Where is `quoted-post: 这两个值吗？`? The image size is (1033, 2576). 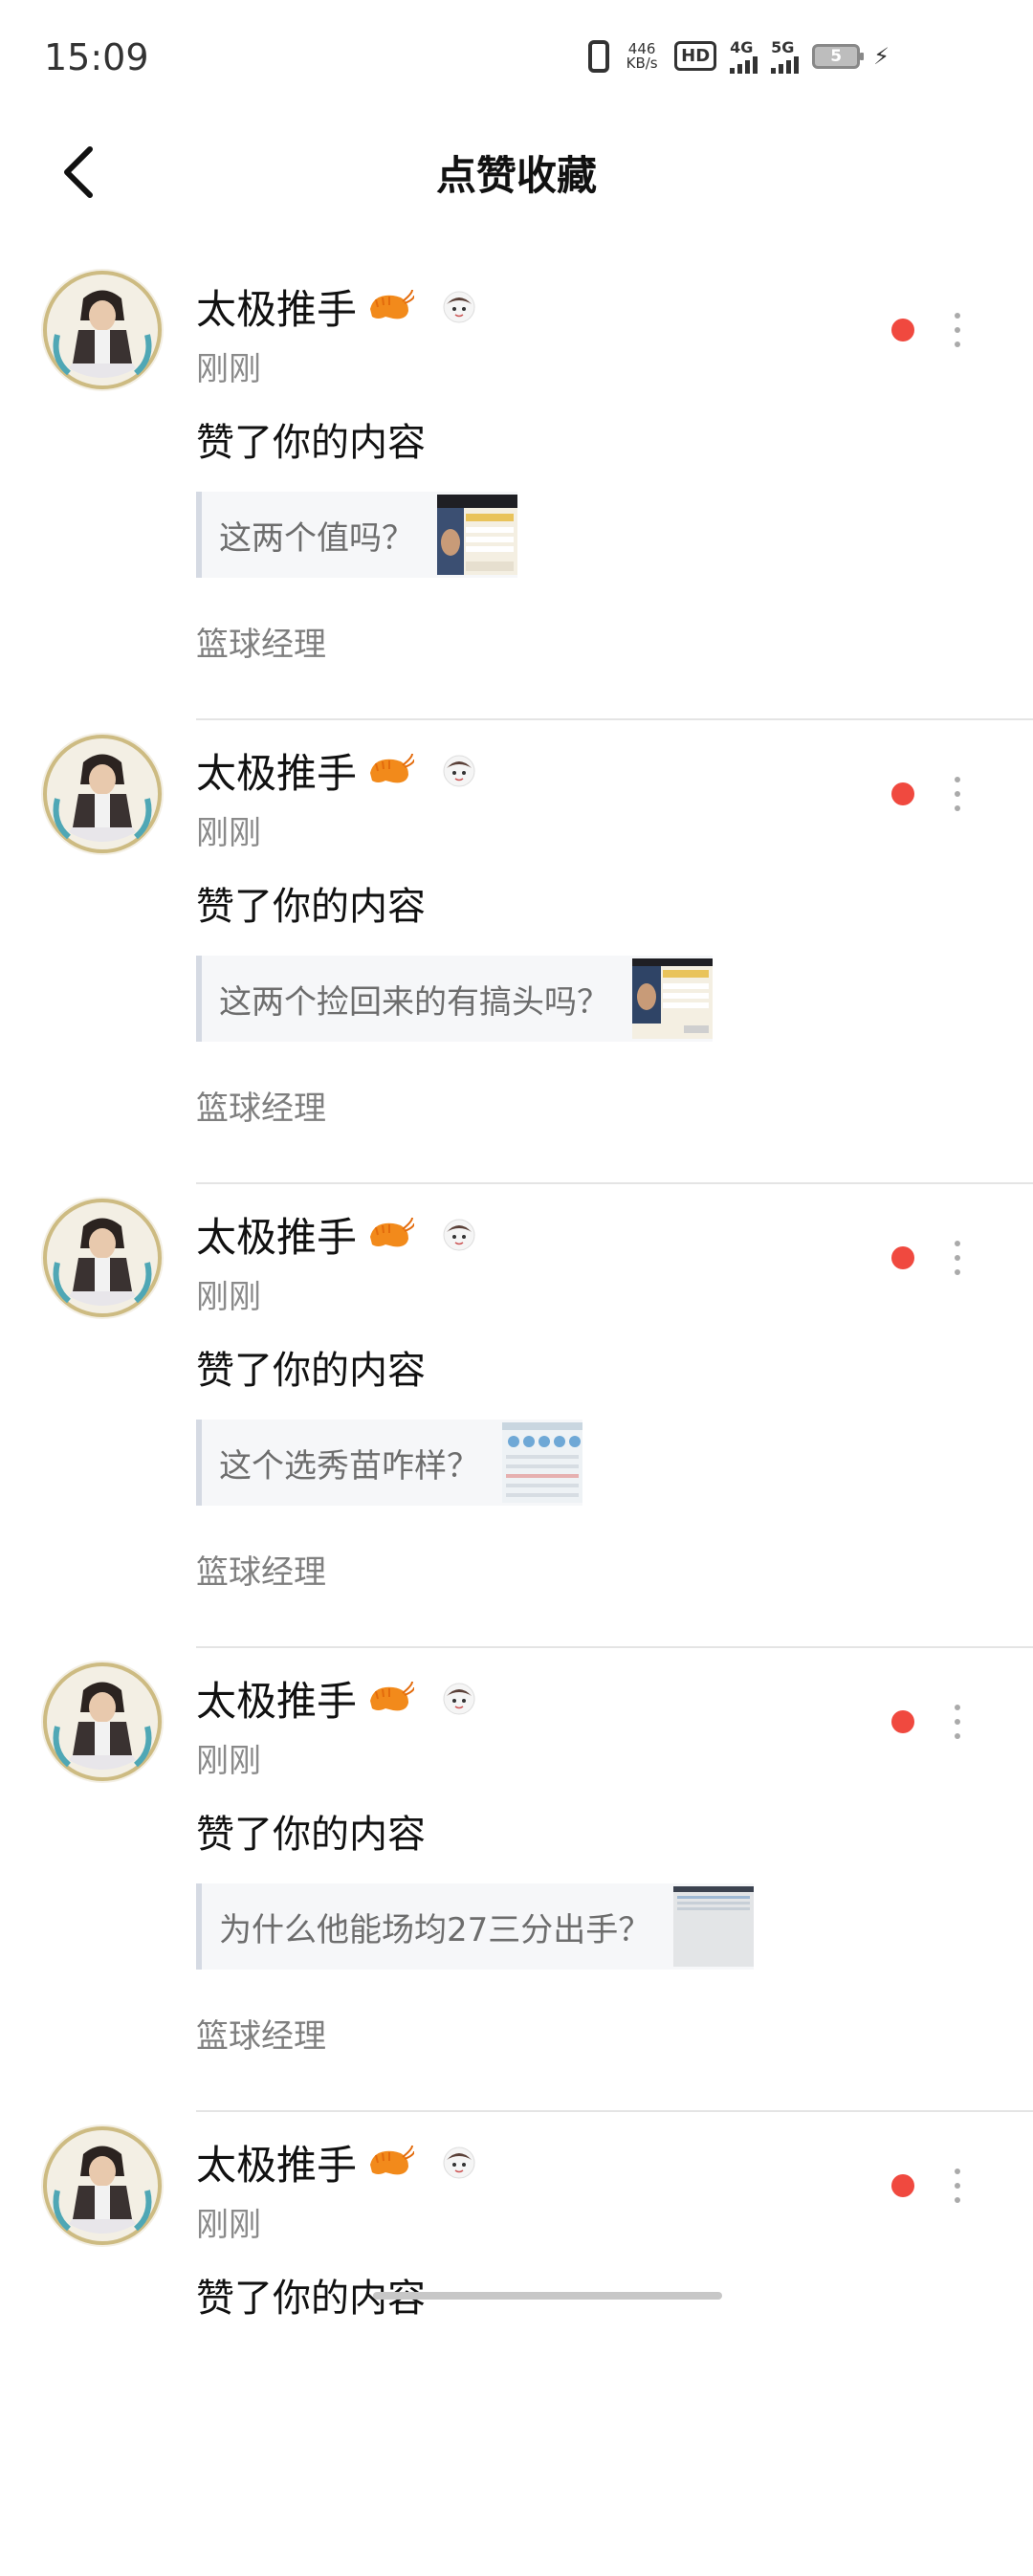 quoted-post: 这两个值吗？ is located at coordinates (356, 535).